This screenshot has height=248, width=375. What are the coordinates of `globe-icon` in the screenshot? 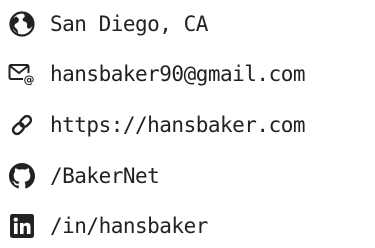 It's located at (22, 24).